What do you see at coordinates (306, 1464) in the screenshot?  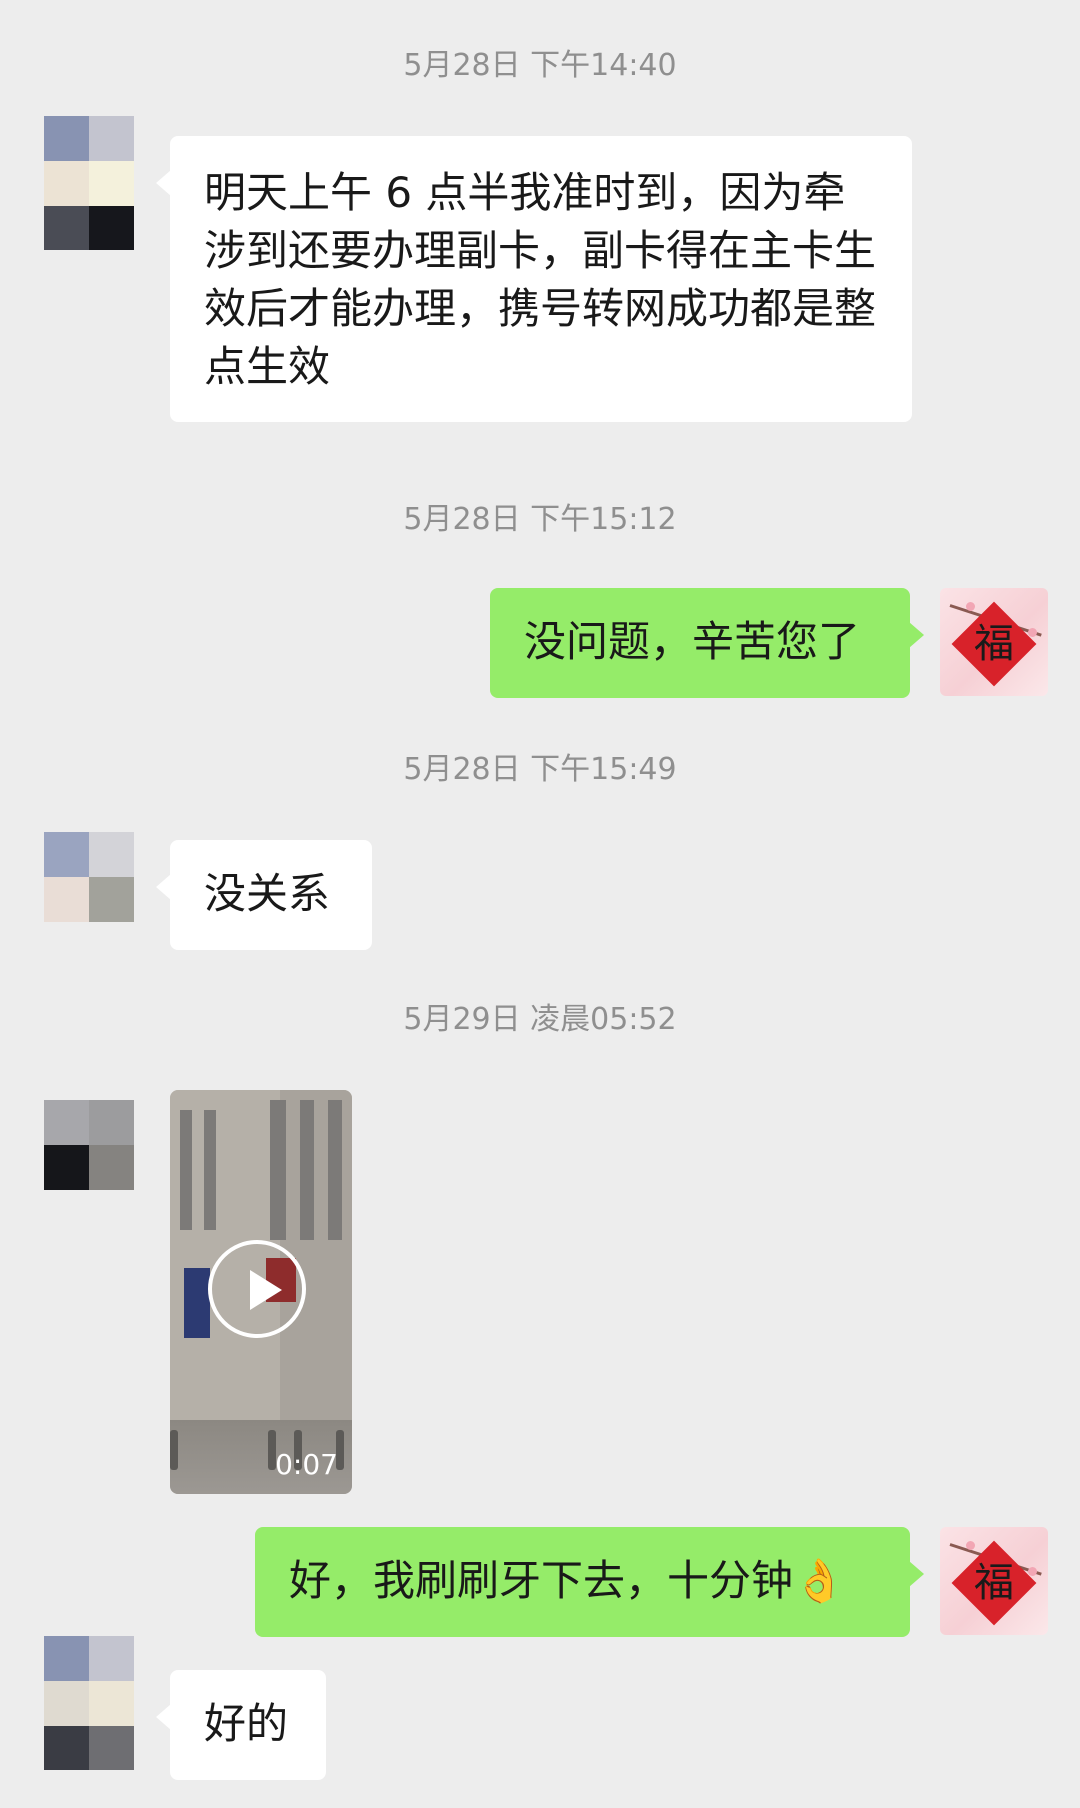 I see `video-duration: 0:07` at bounding box center [306, 1464].